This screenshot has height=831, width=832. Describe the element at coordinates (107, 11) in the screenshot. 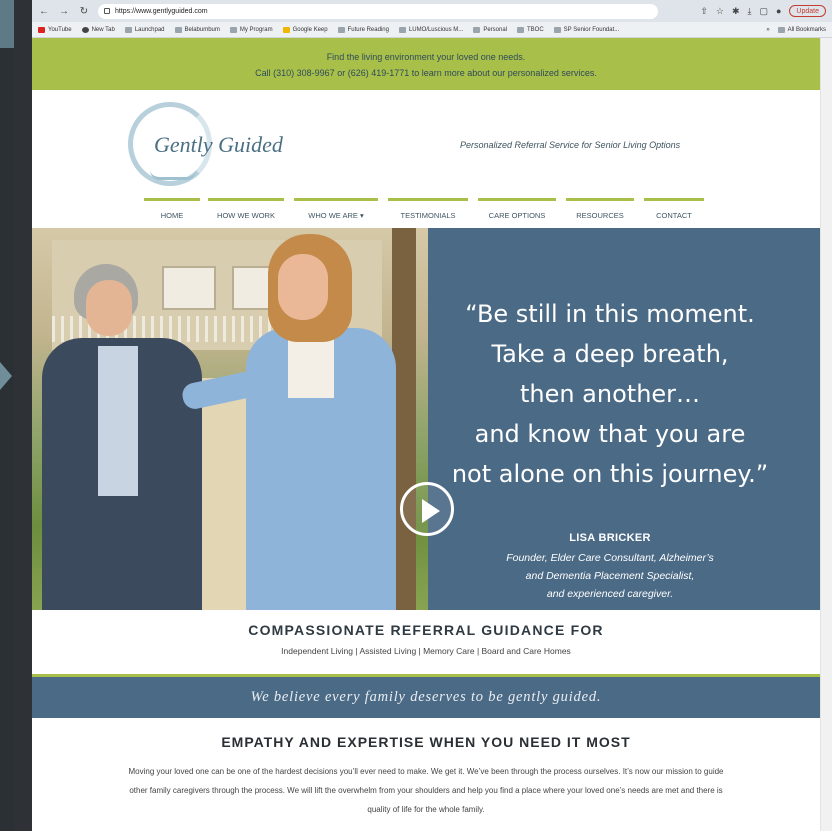

I see `lock-icon` at that location.